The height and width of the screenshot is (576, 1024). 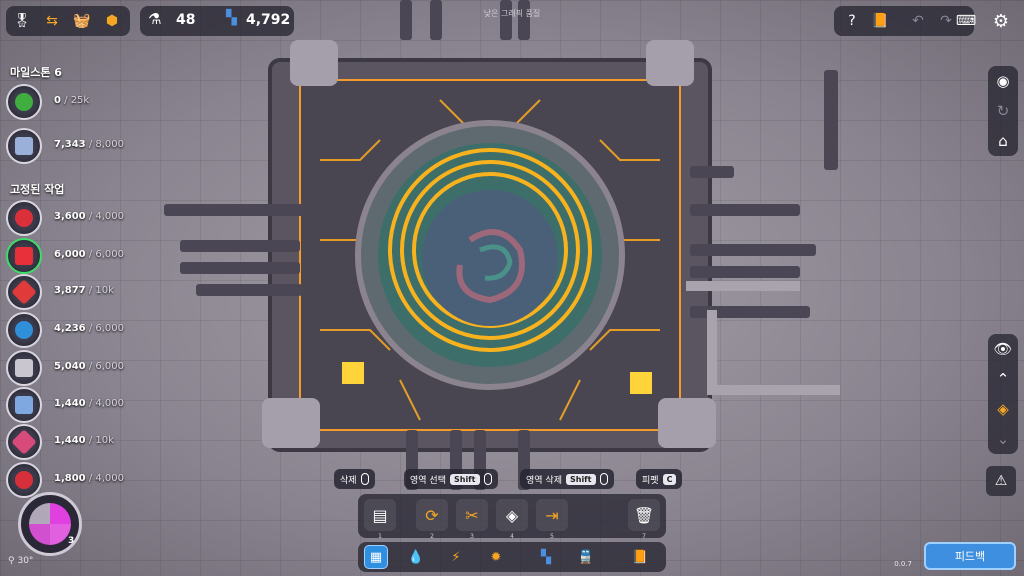 I want to click on undo-icon: ↶, so click(x=918, y=21).